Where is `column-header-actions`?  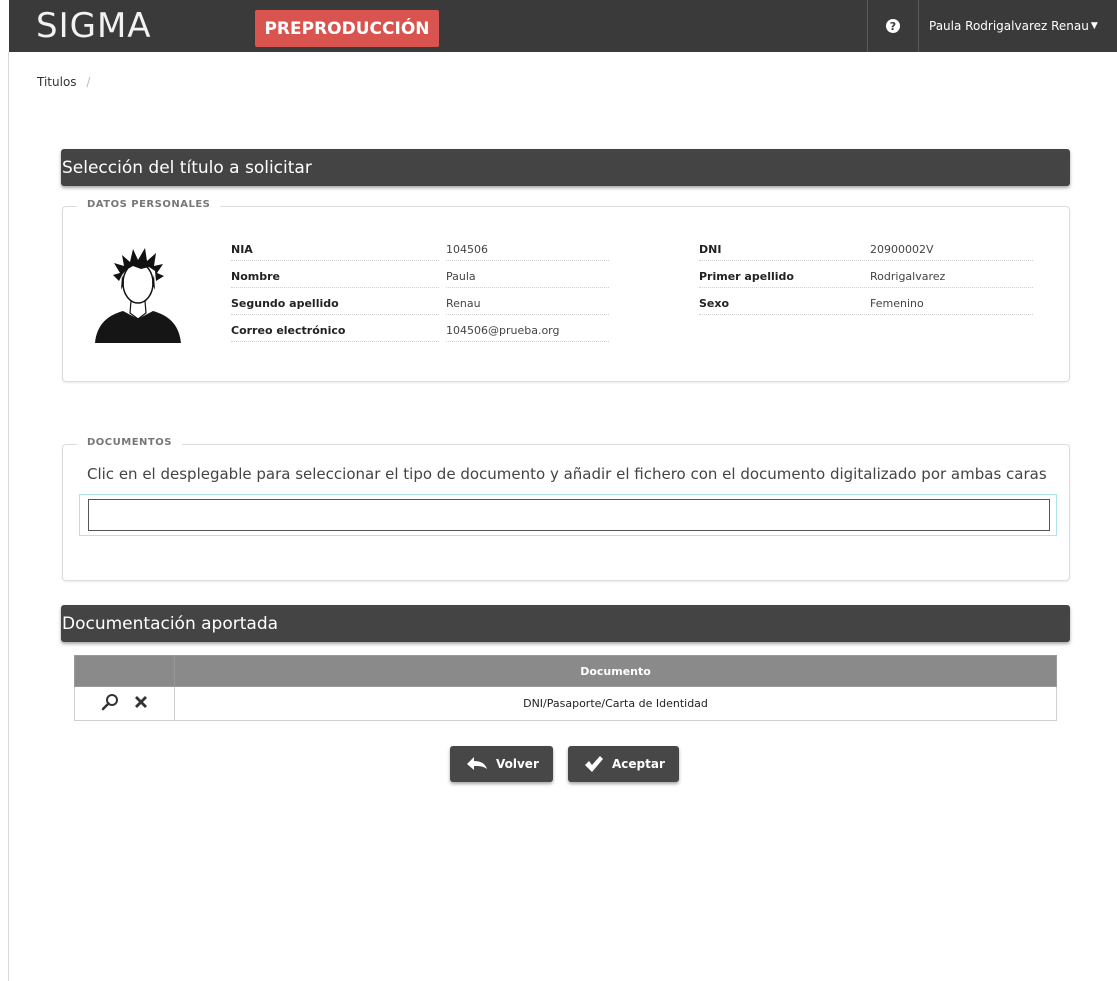 column-header-actions is located at coordinates (124, 671).